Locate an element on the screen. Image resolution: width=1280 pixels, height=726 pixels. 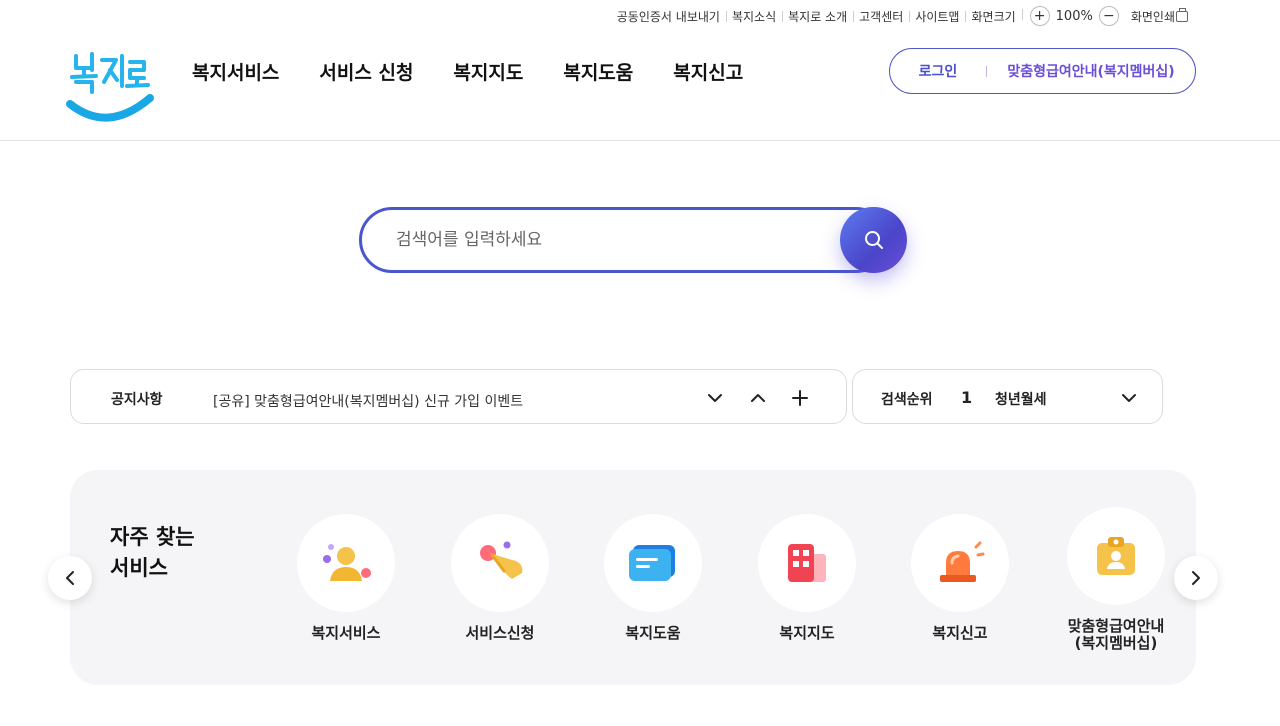
service-welfare-help: 복지도움 is located at coordinates (653, 578).